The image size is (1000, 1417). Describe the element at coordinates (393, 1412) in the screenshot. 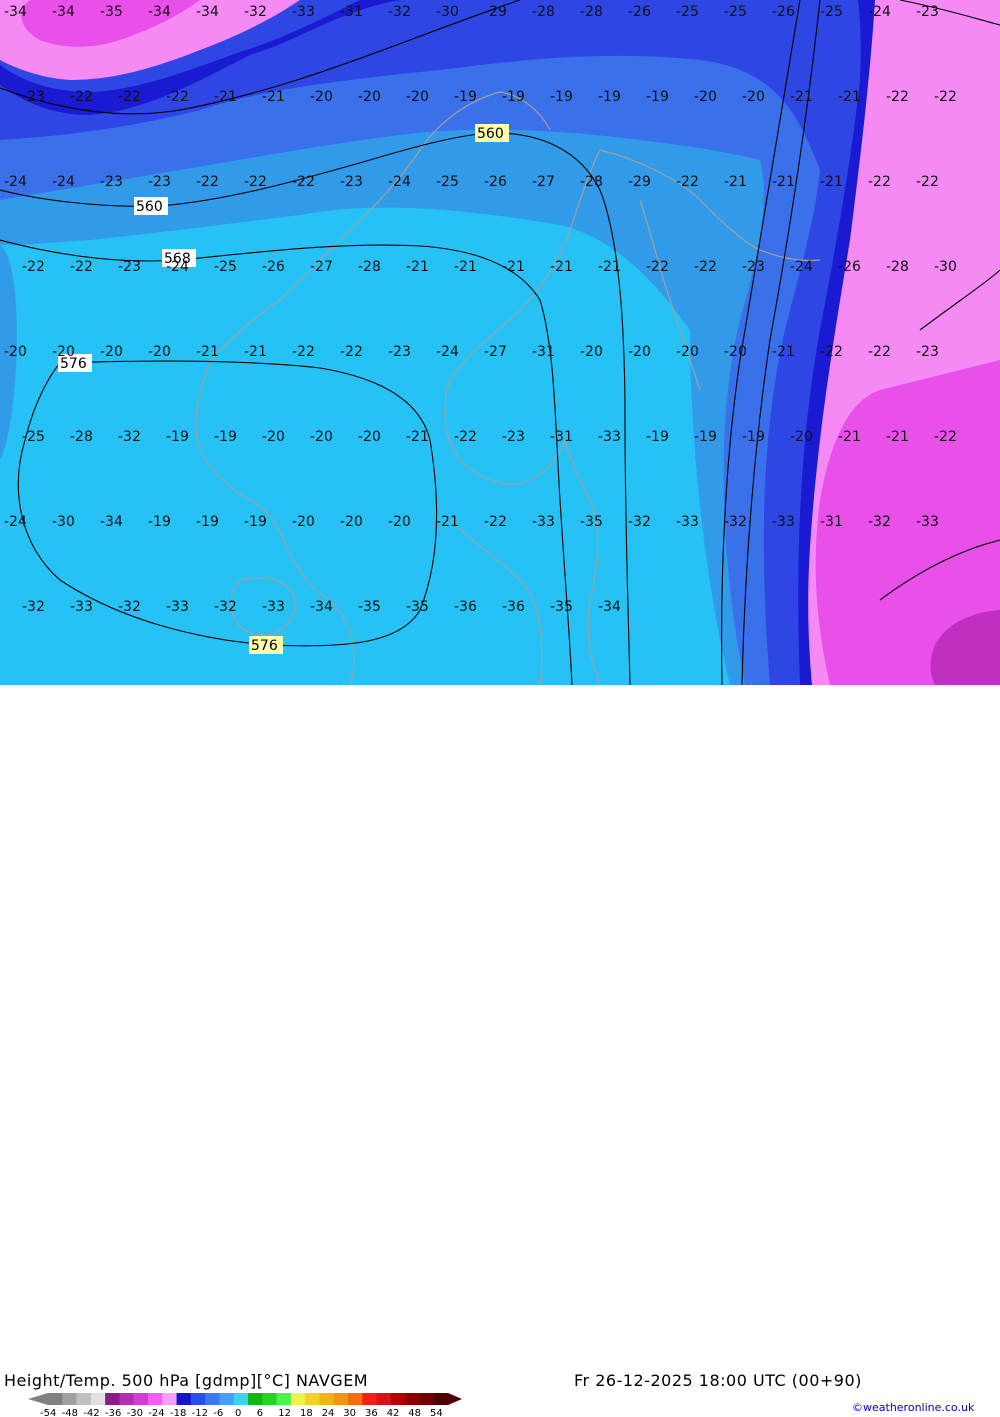

I see `scale-tick-label: 42` at that location.